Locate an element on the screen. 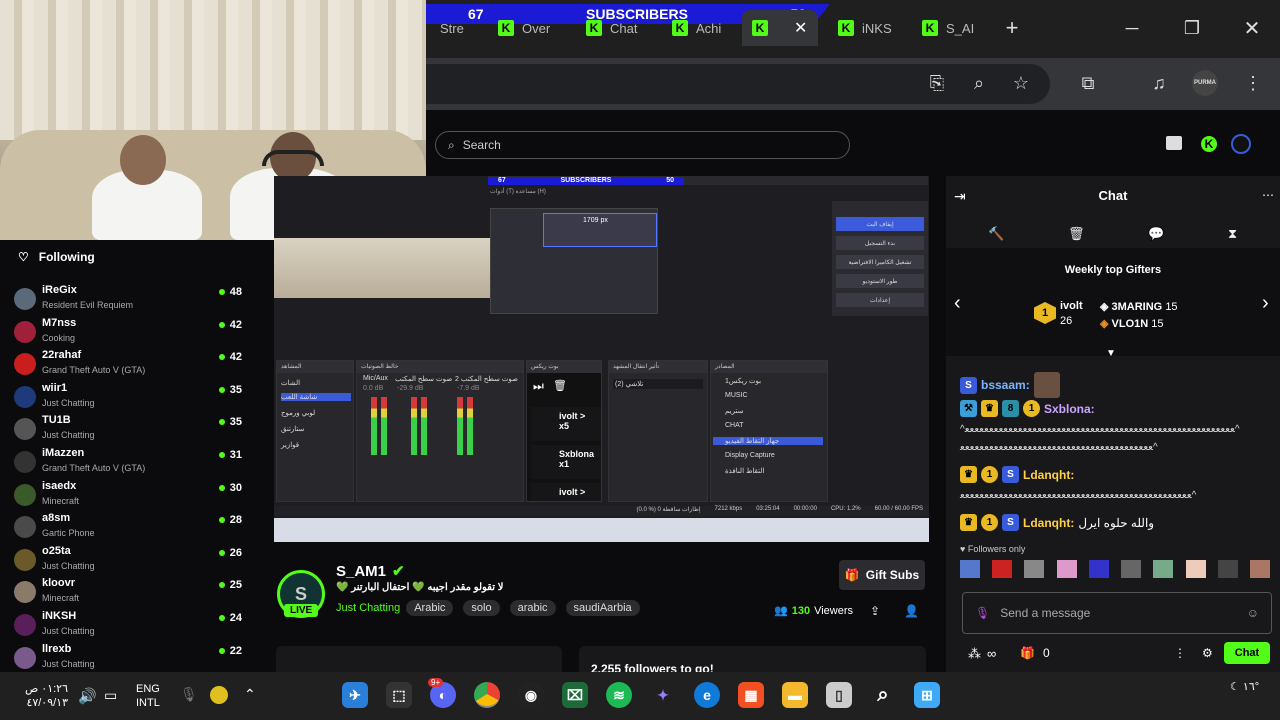 The height and width of the screenshot is (720, 1280). start-recording-button: بدء التسجيل is located at coordinates (880, 243).